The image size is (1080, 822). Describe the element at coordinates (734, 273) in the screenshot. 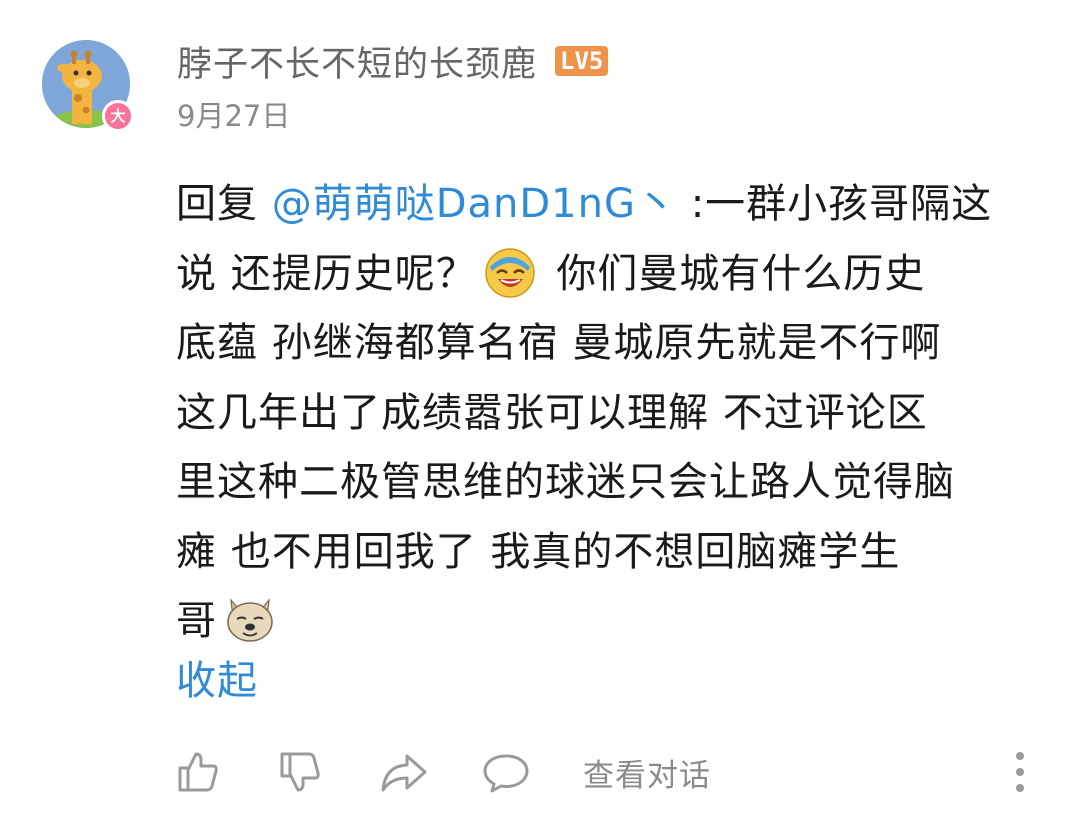

I see `comment-text: 你们曼城有什么历史` at that location.